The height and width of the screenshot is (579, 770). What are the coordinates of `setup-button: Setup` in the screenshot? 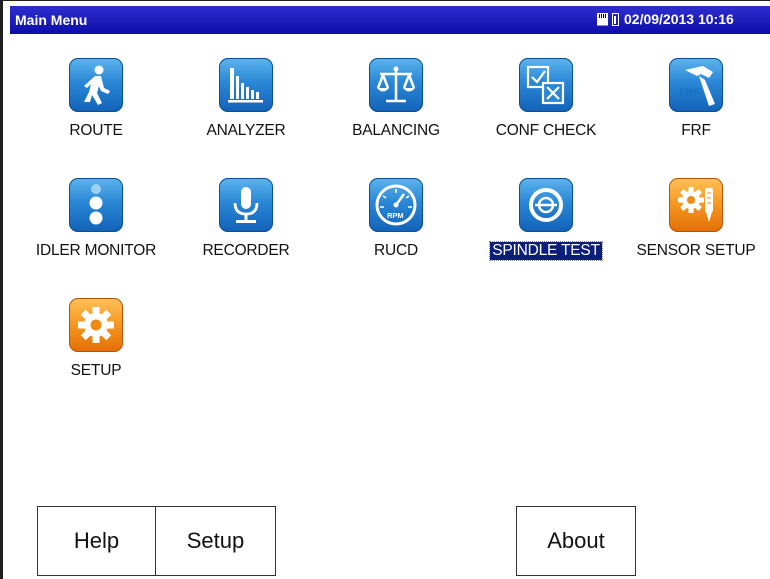 It's located at (215, 541).